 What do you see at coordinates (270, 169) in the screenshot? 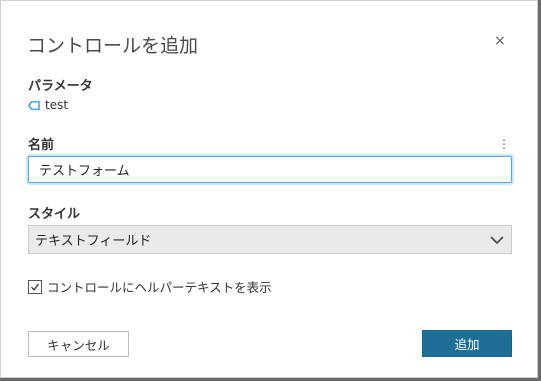
I see `name-input` at bounding box center [270, 169].